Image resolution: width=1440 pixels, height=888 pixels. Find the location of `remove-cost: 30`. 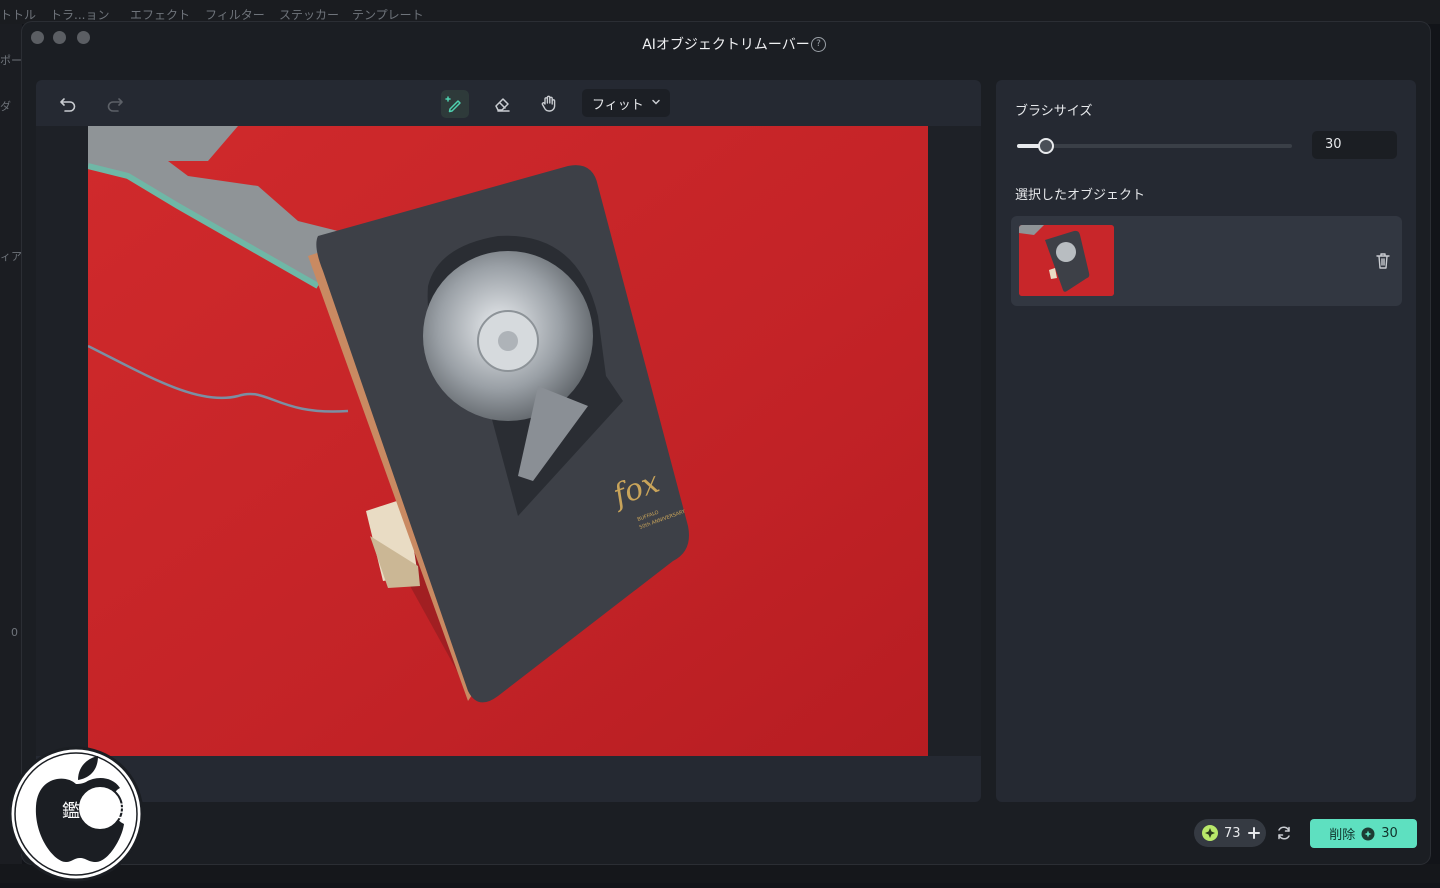

remove-cost: 30 is located at coordinates (1389, 833).